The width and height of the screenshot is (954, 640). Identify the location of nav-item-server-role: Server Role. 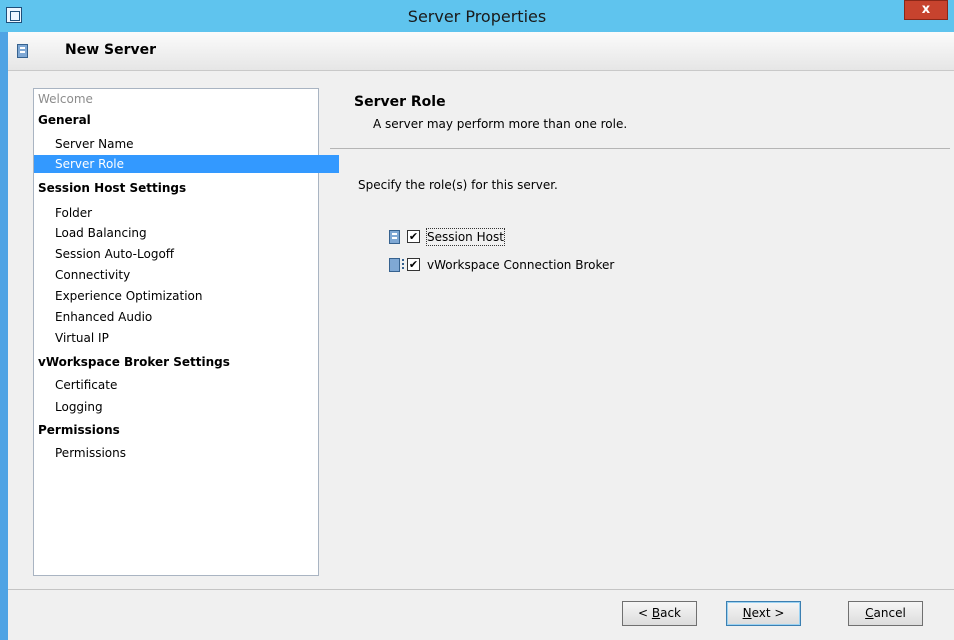
(186, 164).